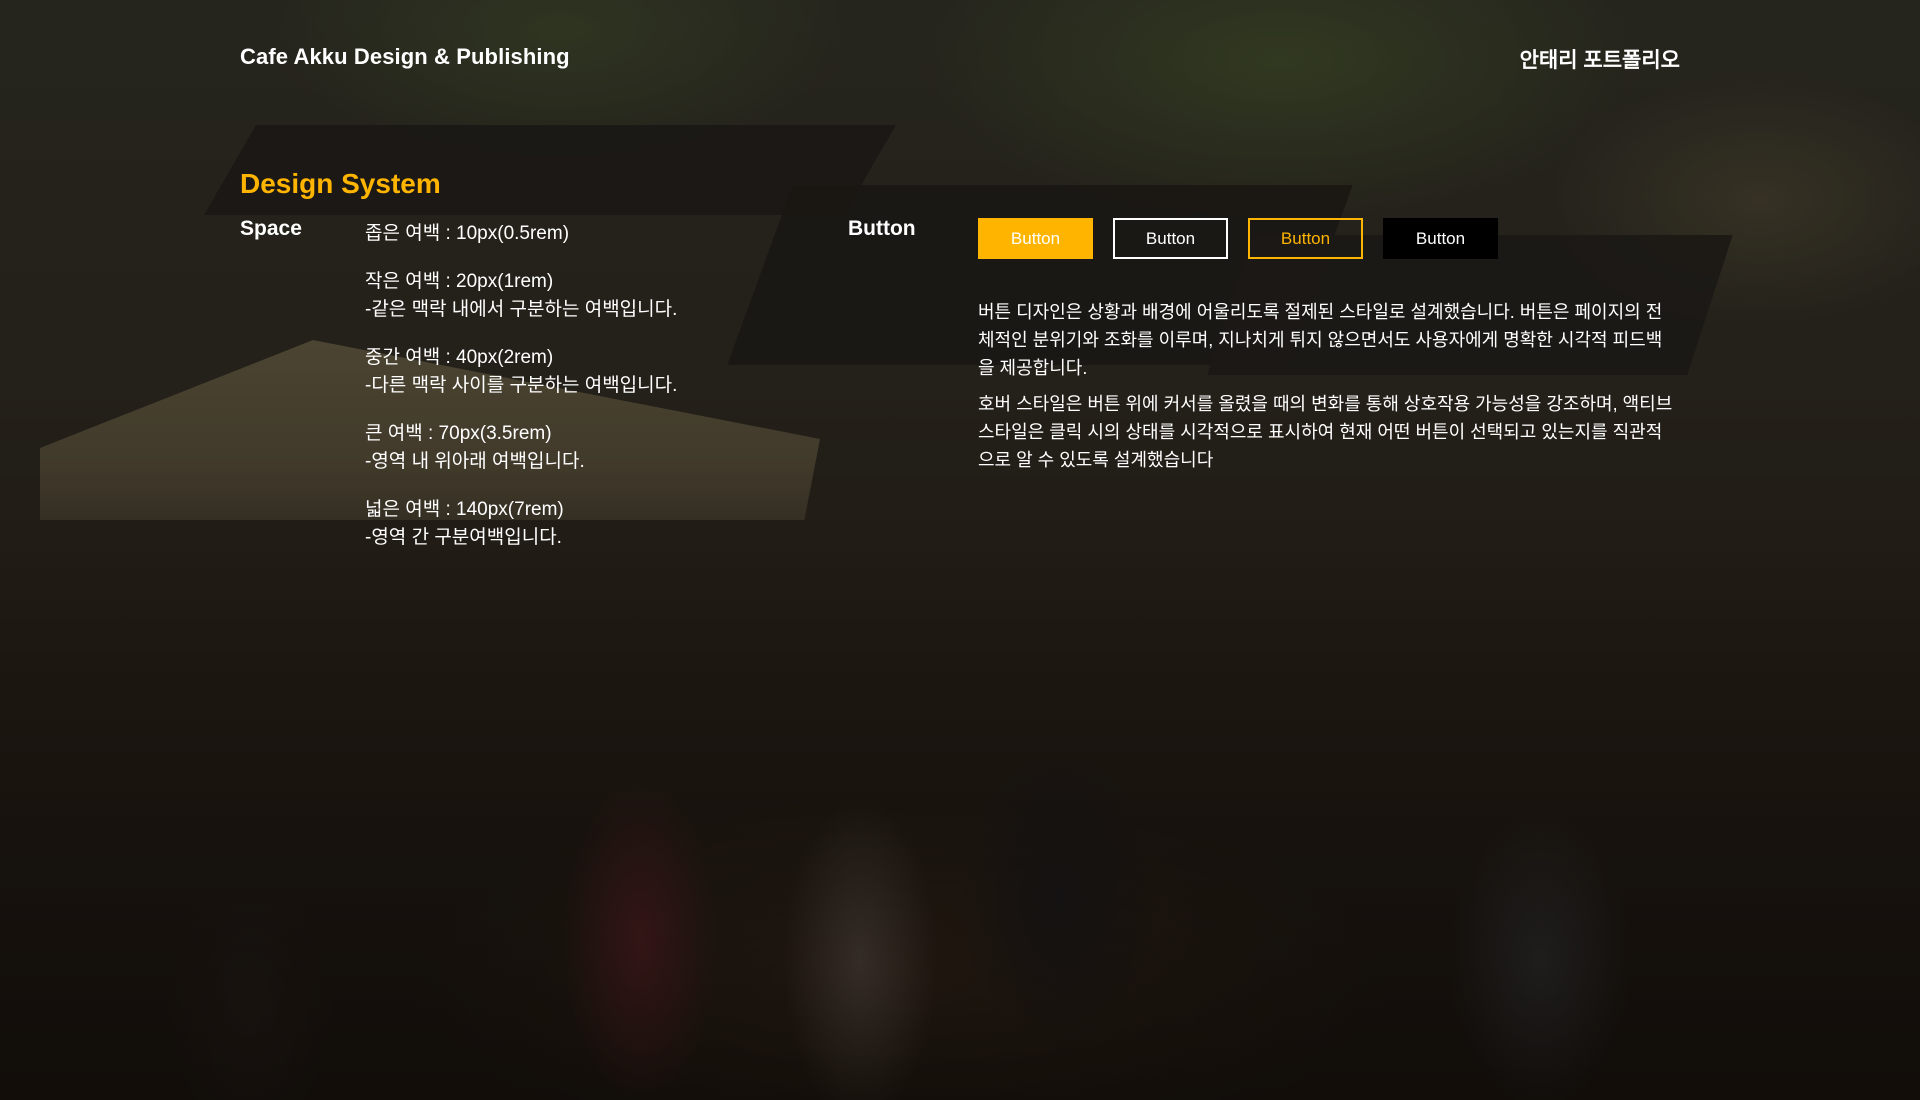 The image size is (1920, 1100). What do you see at coordinates (1035, 238) in the screenshot?
I see `button-default-sample: Button` at bounding box center [1035, 238].